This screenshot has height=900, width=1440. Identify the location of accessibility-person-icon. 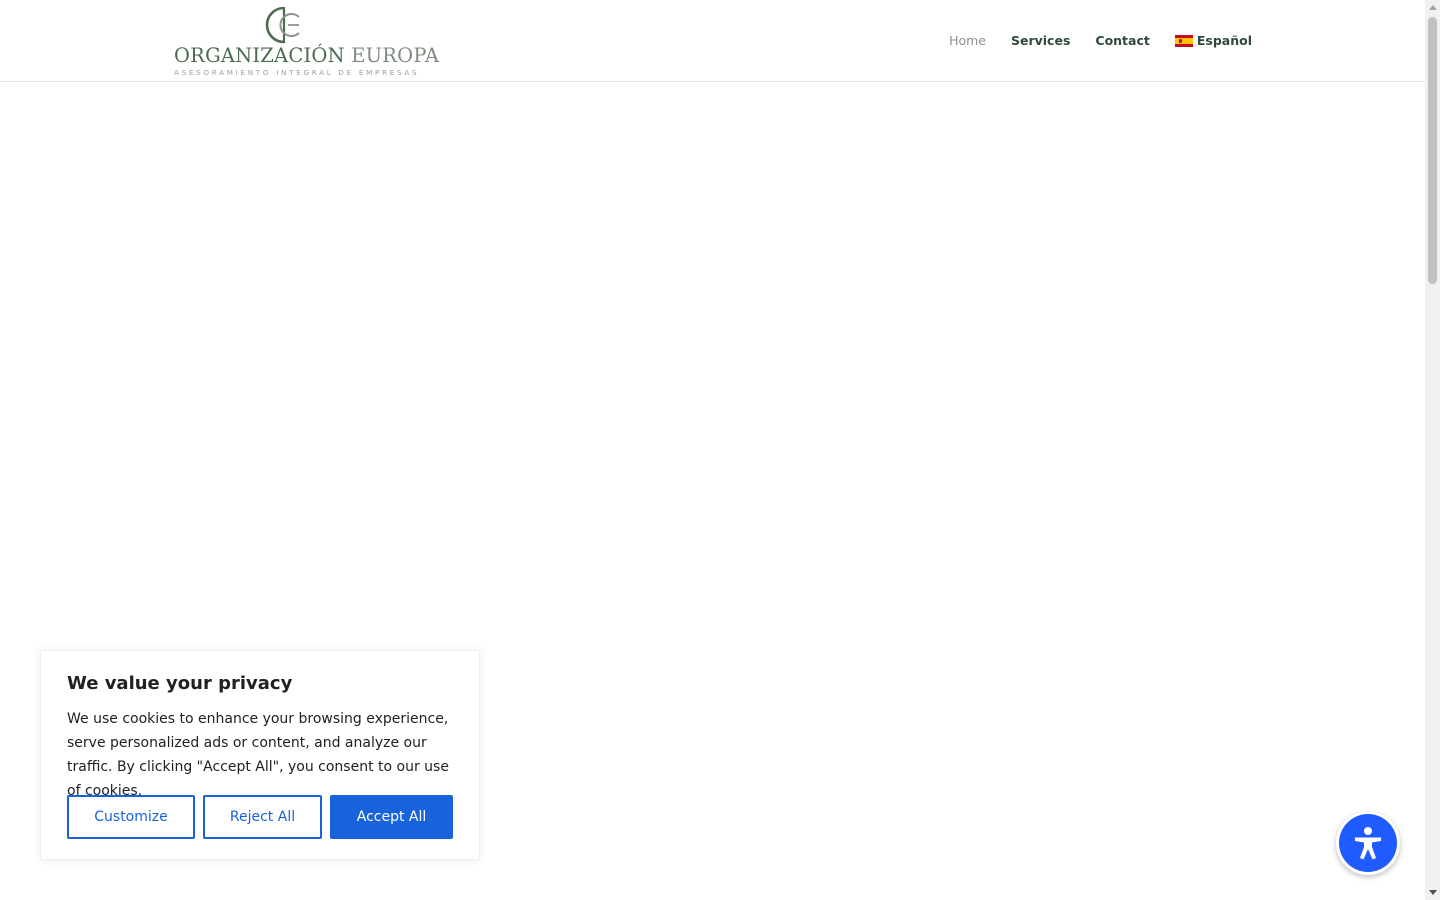
(1368, 843).